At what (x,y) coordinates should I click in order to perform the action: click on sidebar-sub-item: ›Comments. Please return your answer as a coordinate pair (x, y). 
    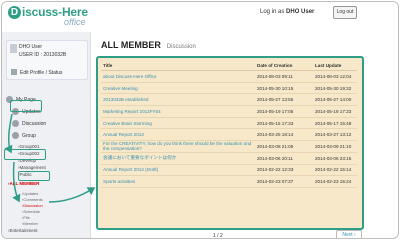
    Looking at the image, I should click on (32, 199).